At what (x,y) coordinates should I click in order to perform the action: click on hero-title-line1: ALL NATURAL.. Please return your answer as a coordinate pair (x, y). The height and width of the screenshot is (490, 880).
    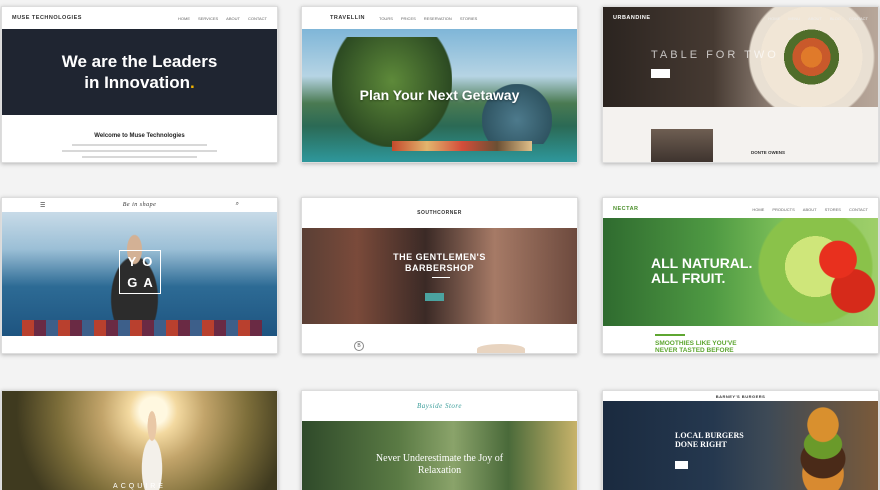
    Looking at the image, I should click on (702, 263).